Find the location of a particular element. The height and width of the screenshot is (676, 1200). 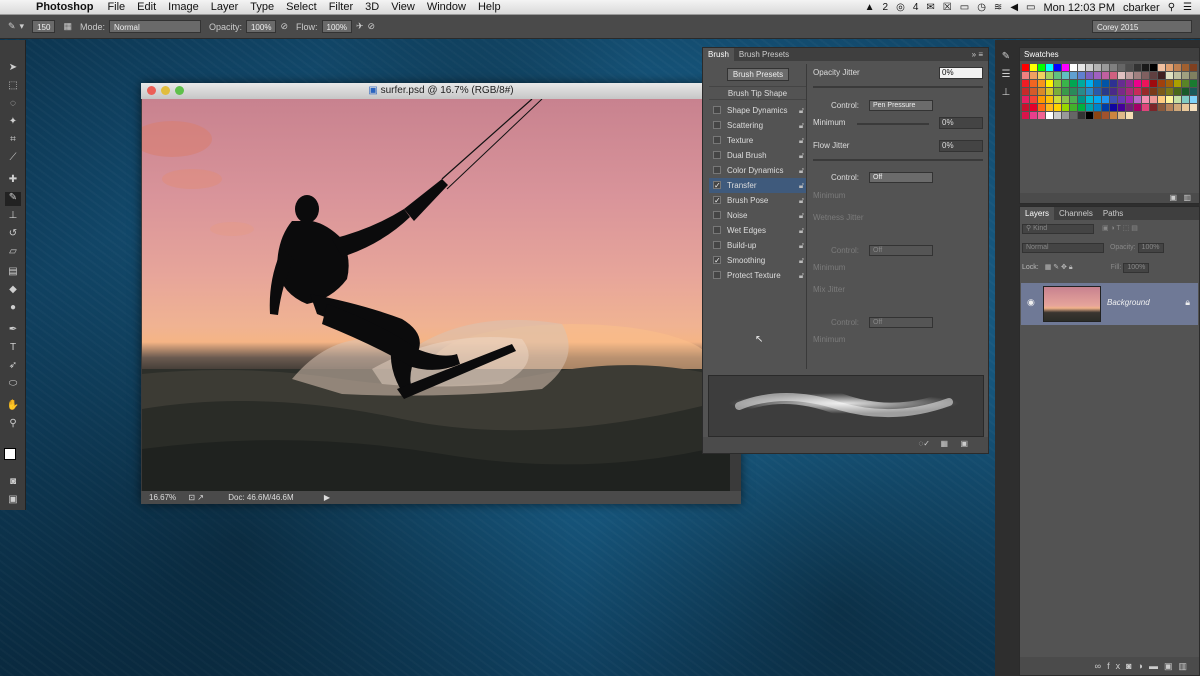

flow-jitter-field: 0% is located at coordinates (961, 146).